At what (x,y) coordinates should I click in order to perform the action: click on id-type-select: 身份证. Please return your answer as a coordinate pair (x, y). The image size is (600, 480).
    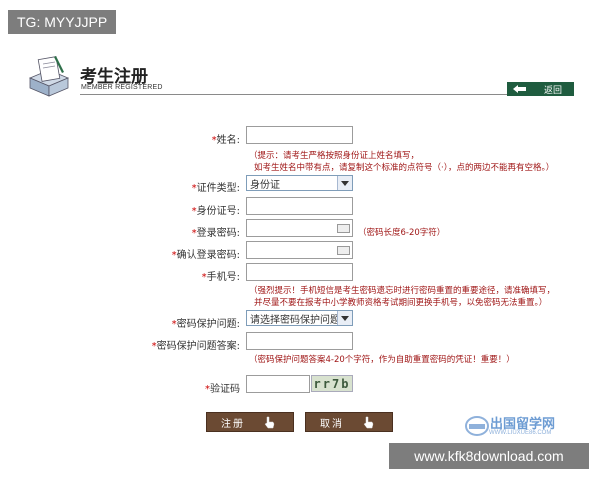
    Looking at the image, I should click on (299, 183).